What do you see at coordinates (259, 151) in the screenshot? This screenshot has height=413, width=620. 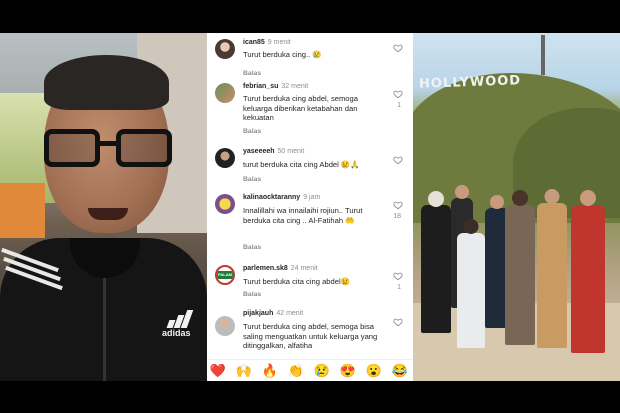 I see `comment-username: yaseeeeh` at bounding box center [259, 151].